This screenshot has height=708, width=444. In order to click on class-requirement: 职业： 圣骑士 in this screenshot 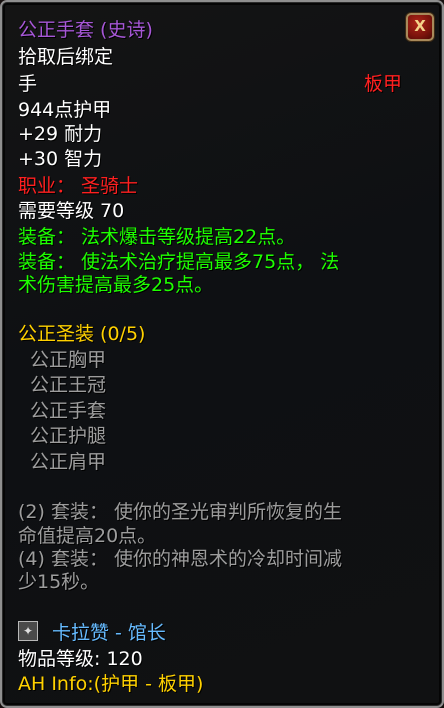, I will do `click(78, 186)`.